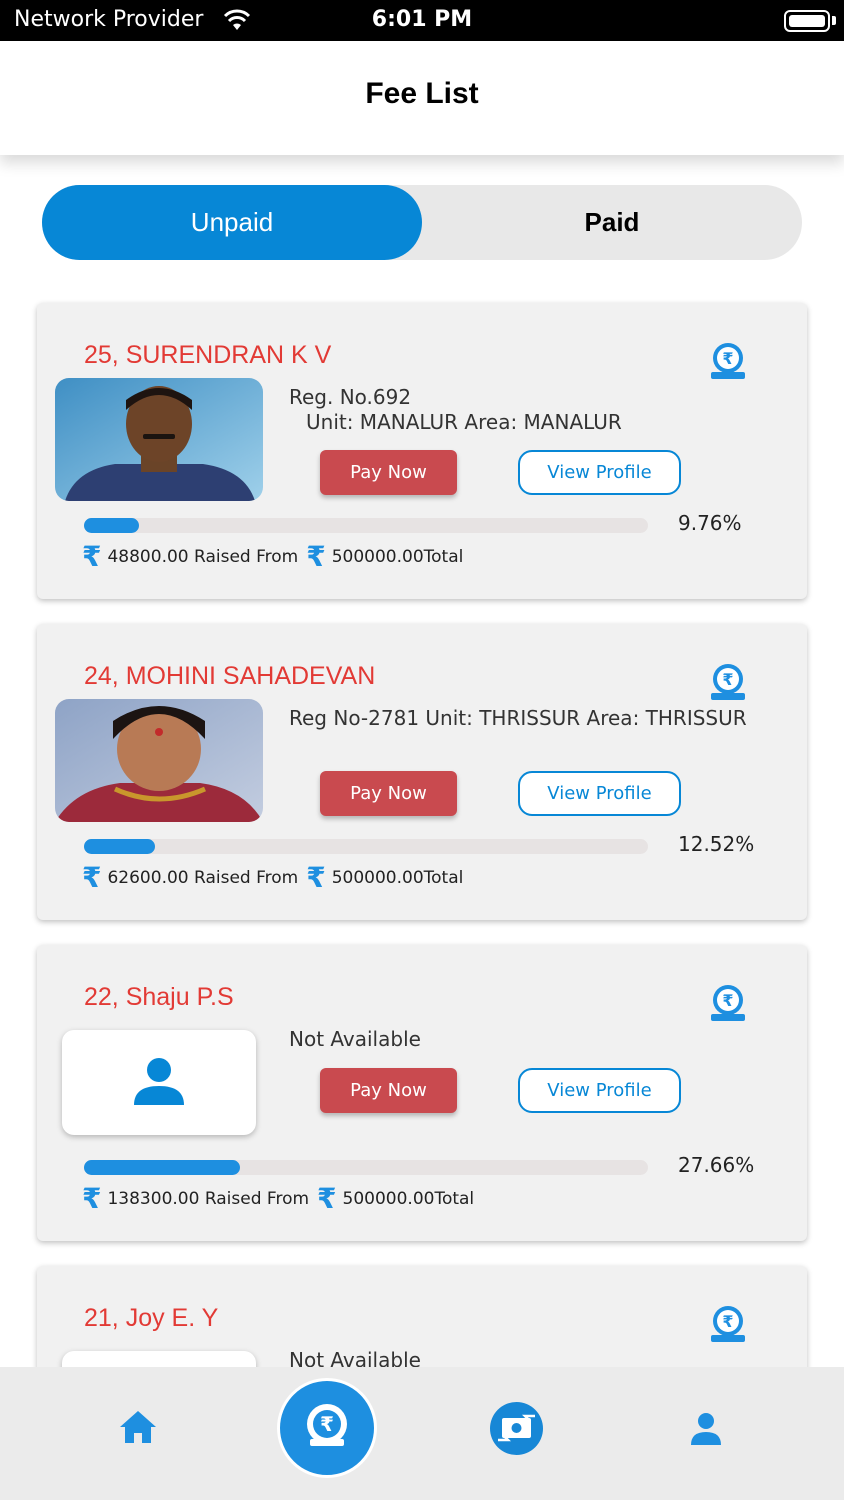  What do you see at coordinates (807, 21) in the screenshot?
I see `battery-icon` at bounding box center [807, 21].